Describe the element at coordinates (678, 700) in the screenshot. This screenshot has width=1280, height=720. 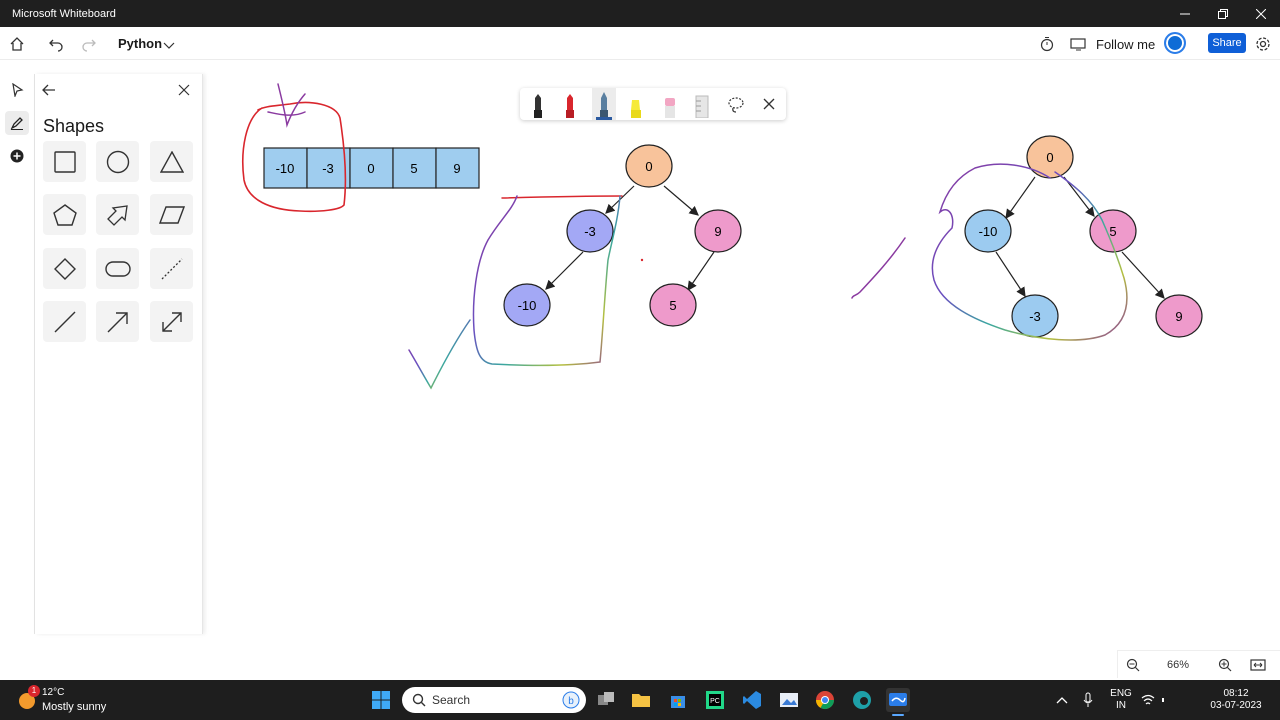
I see `store-app` at that location.